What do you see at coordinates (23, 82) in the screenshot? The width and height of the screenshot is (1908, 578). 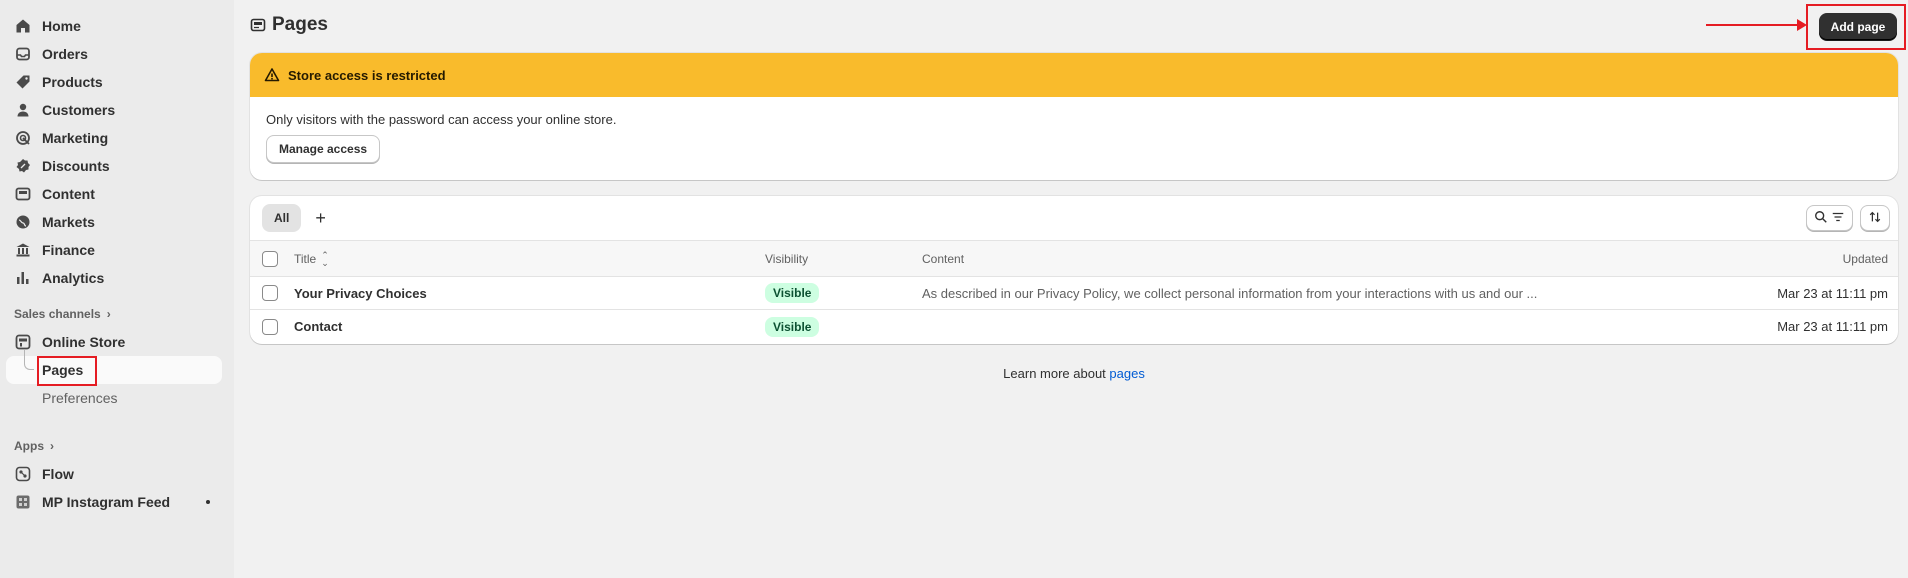 I see `tag-icon` at bounding box center [23, 82].